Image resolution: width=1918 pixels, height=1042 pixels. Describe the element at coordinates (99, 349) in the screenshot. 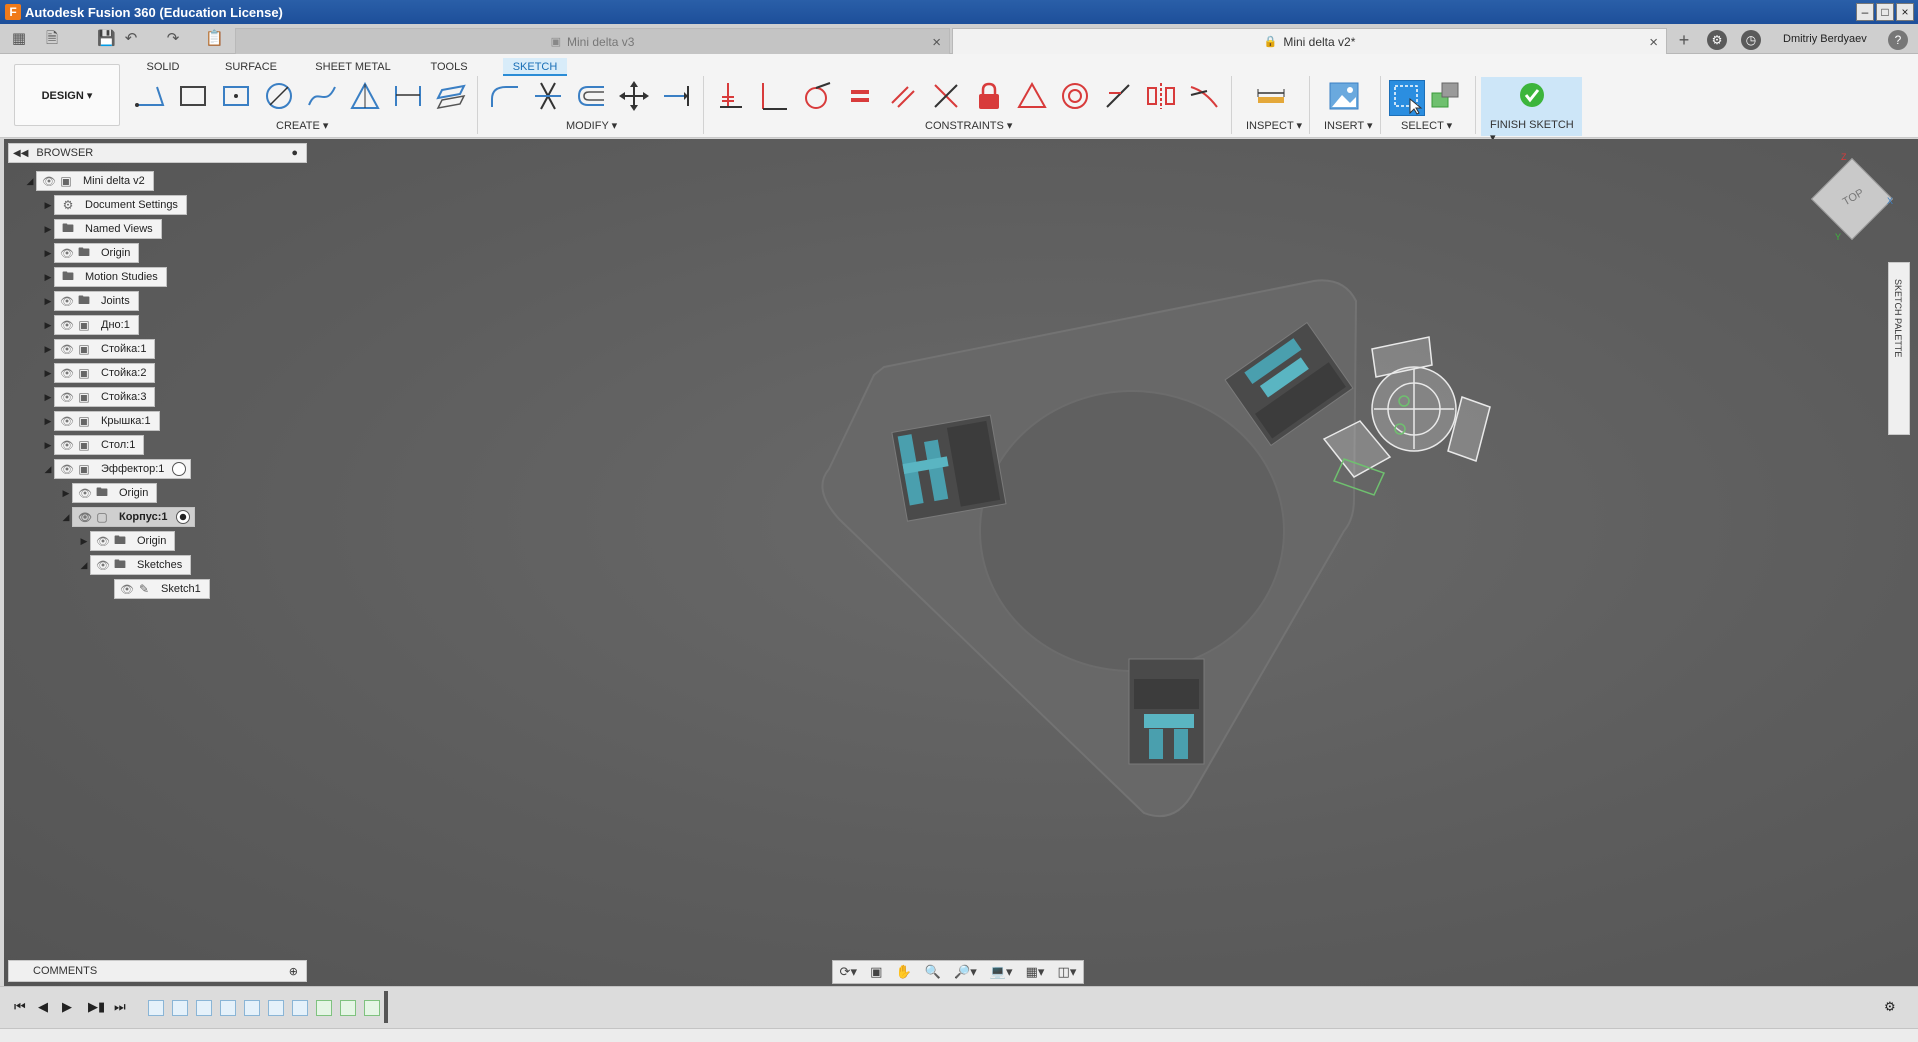

I see `tree-node-stoyka-1: ▶ 👁 ▣ Стойка:1` at that location.